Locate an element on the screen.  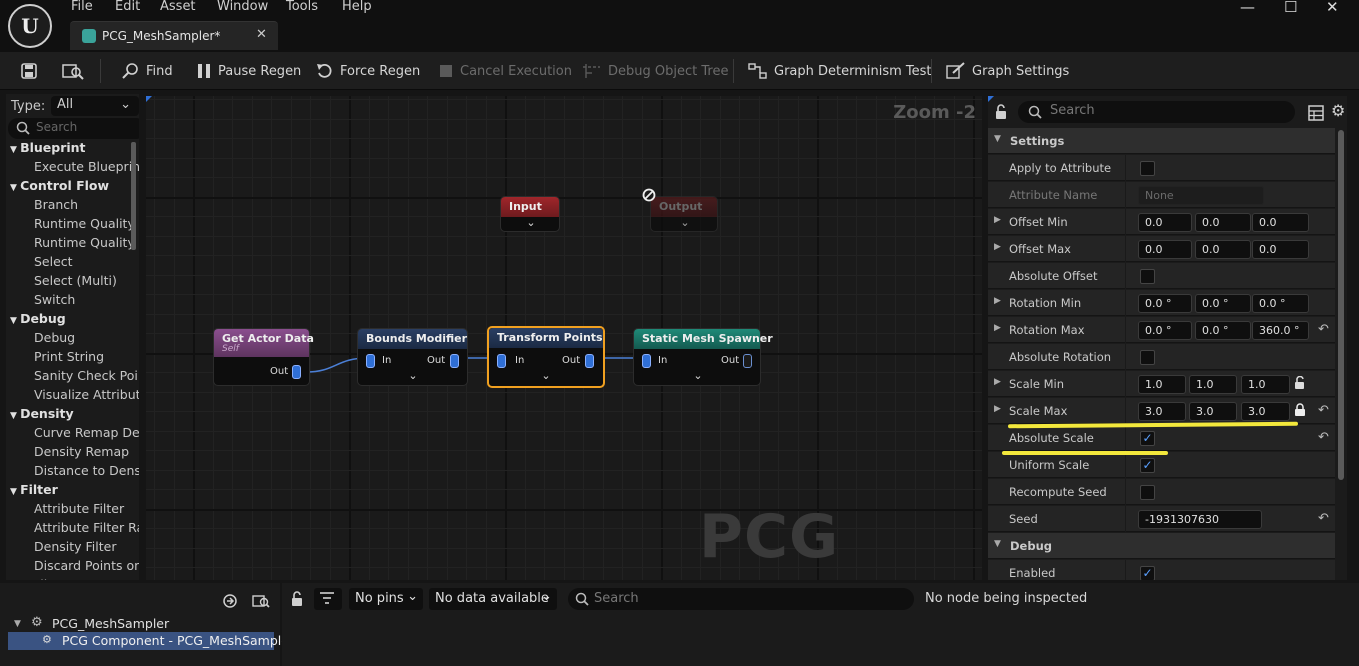
palette-item: Print String is located at coordinates (69, 358).